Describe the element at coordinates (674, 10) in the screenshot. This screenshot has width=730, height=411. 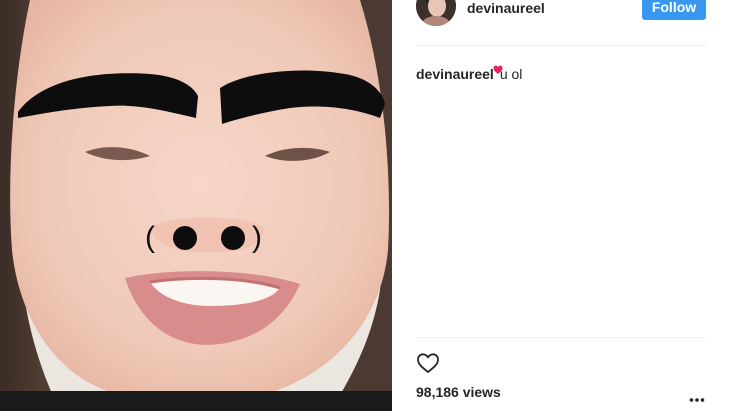
I see `follow-button: Follow` at that location.